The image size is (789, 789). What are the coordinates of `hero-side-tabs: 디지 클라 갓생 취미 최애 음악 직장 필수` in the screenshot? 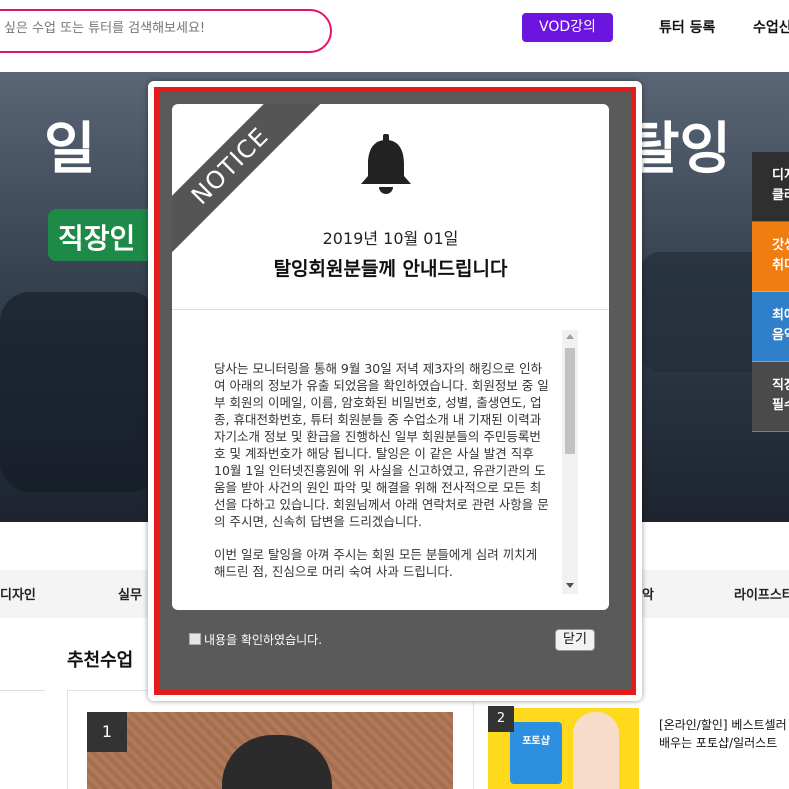 It's located at (770, 292).